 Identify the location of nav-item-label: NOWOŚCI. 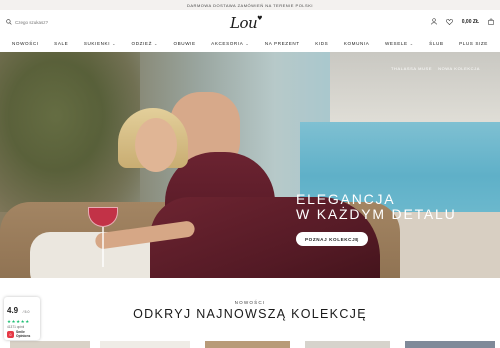
(25, 43).